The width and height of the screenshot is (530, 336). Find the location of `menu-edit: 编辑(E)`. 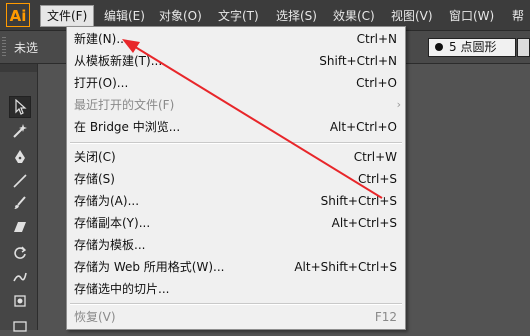

menu-edit: 编辑(E) is located at coordinates (124, 16).